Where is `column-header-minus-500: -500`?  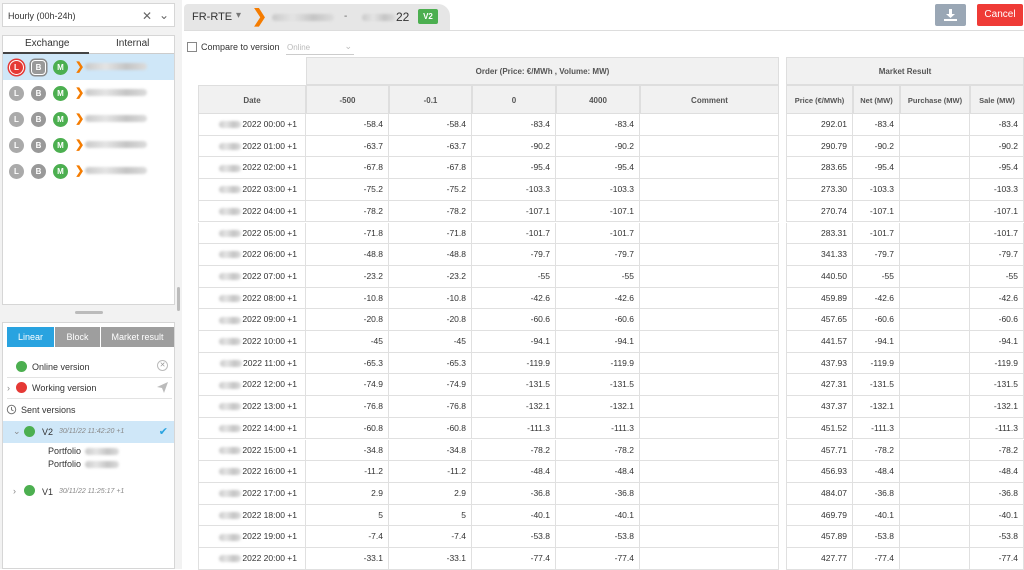
column-header-minus-500: -500 is located at coordinates (347, 99).